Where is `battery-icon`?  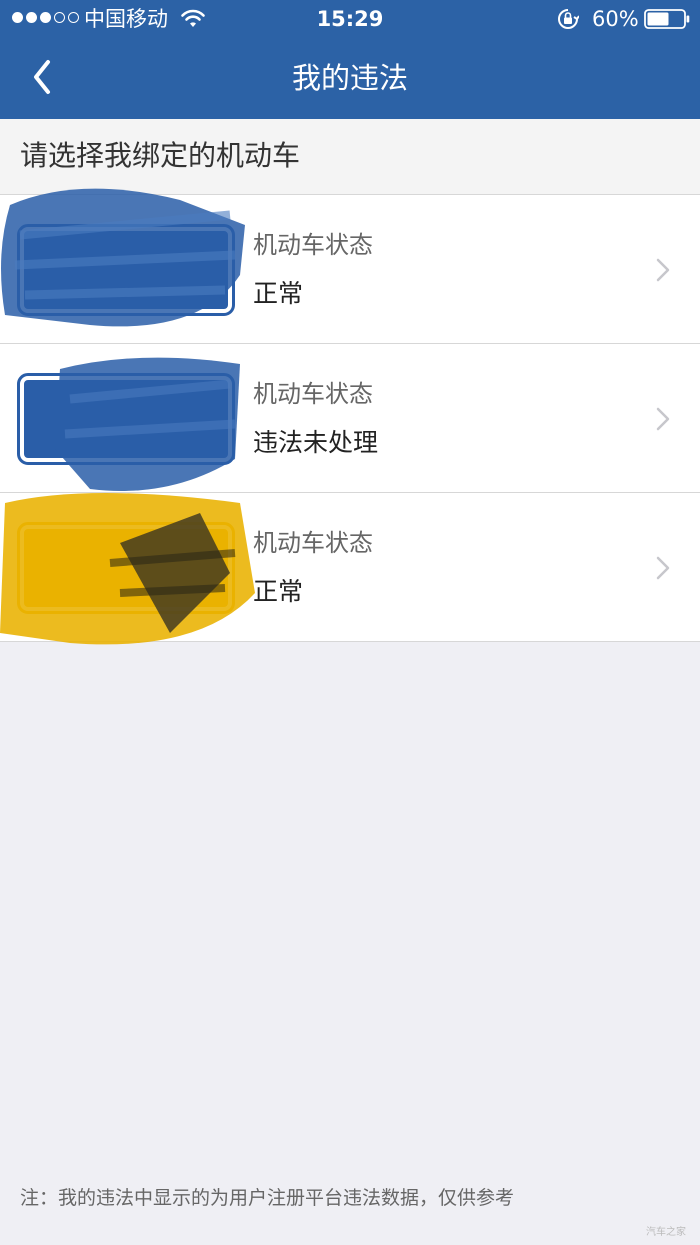
battery-icon is located at coordinates (667, 19).